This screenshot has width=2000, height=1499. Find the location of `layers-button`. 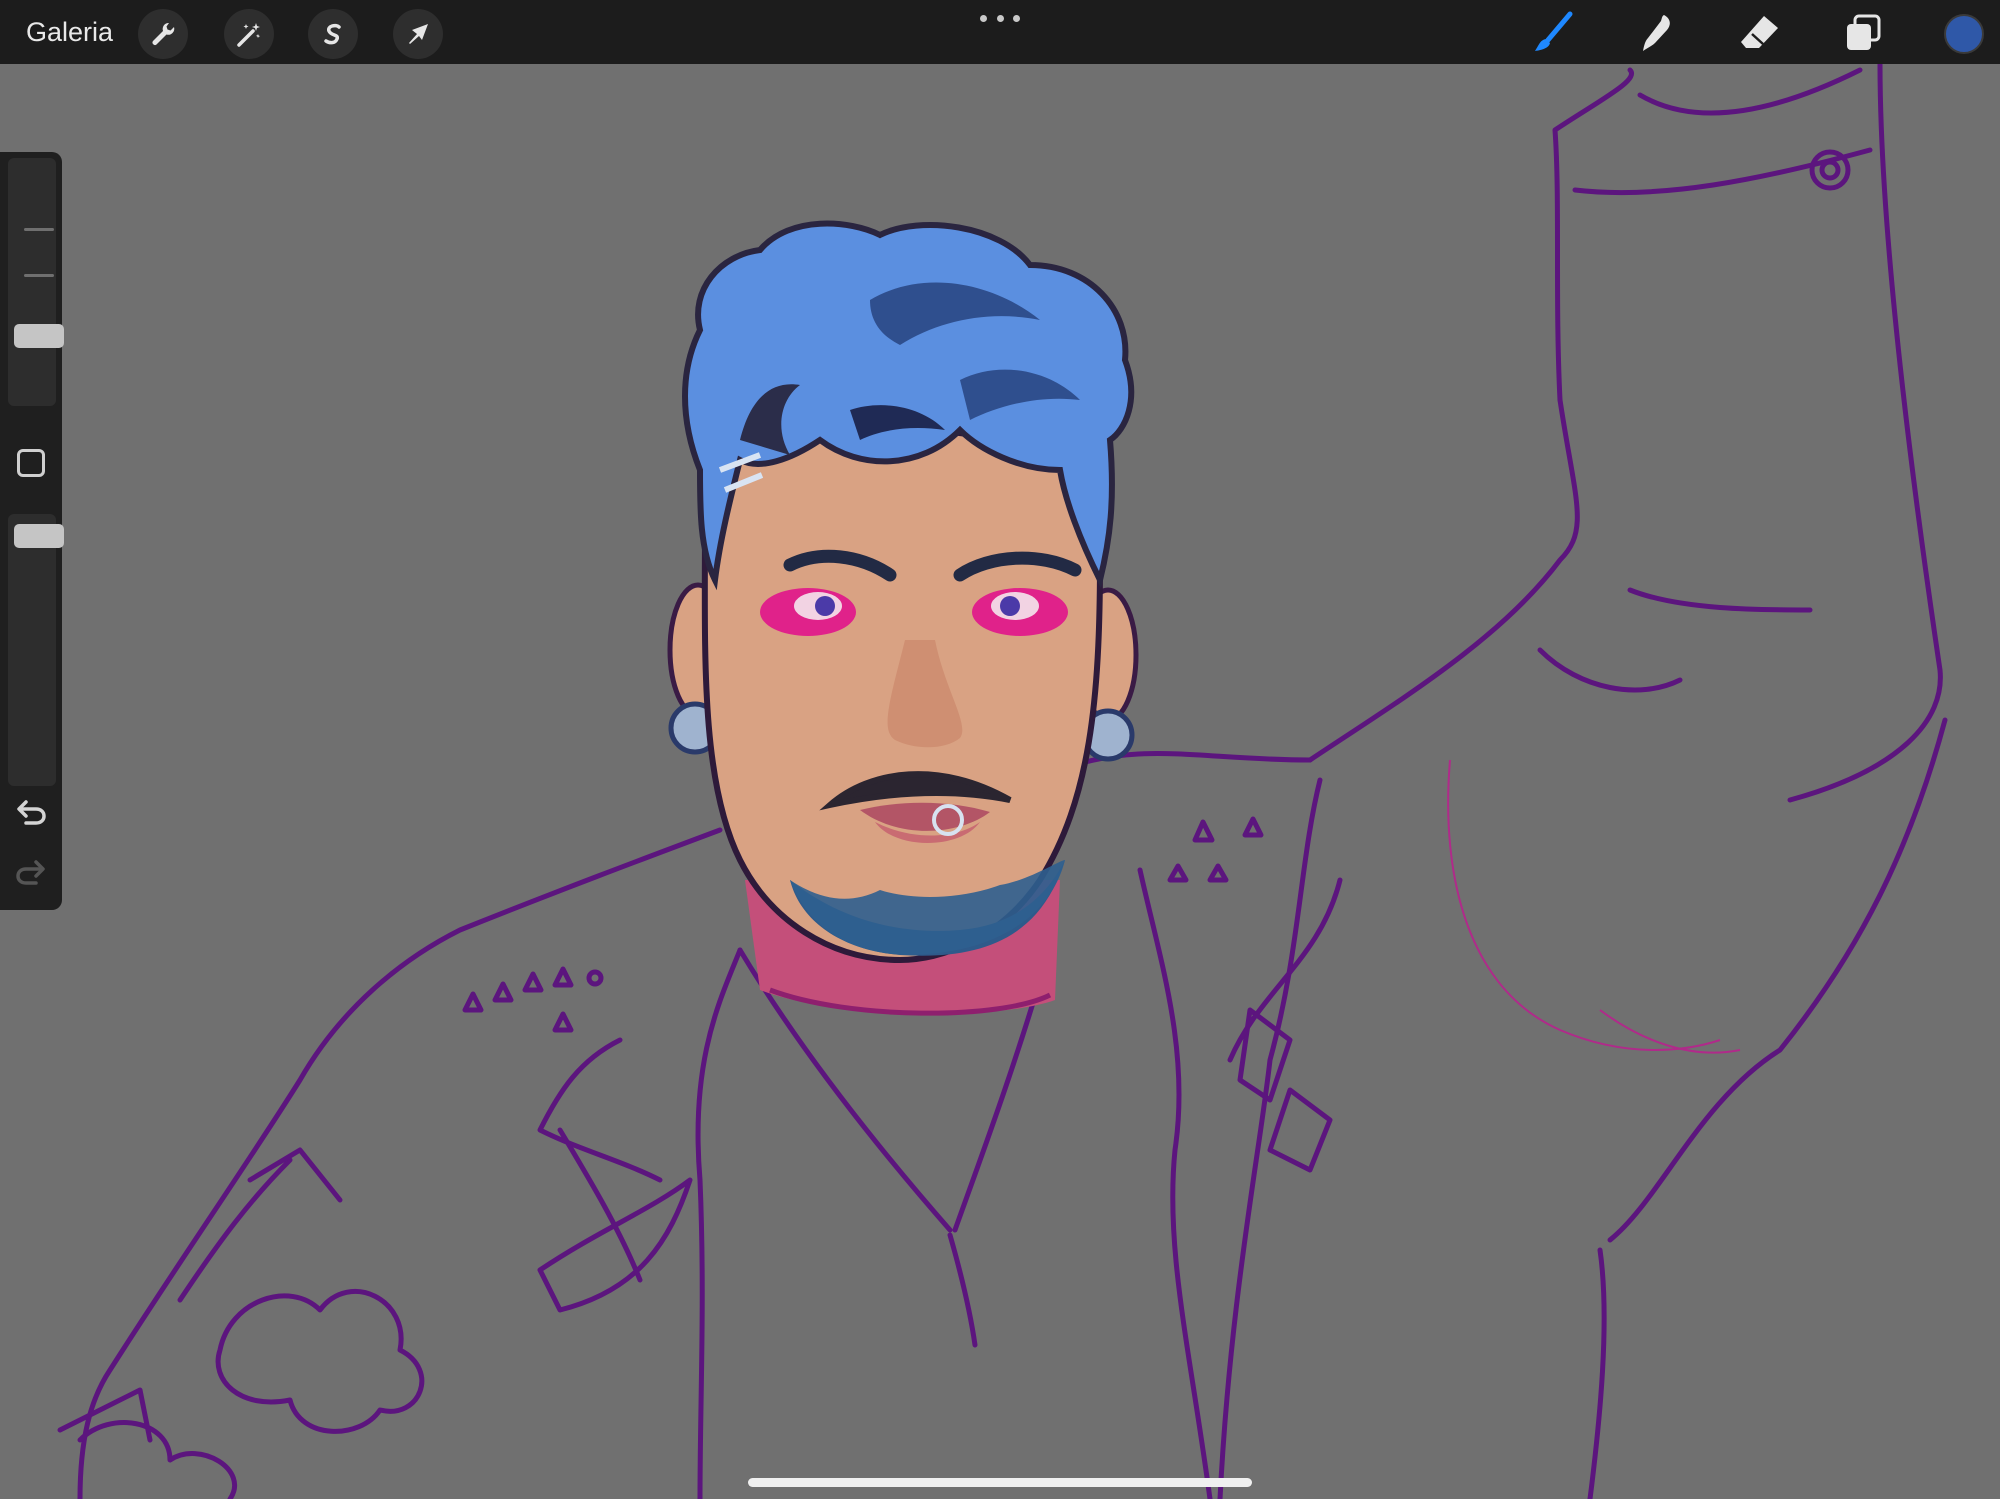

layers-button is located at coordinates (1863, 33).